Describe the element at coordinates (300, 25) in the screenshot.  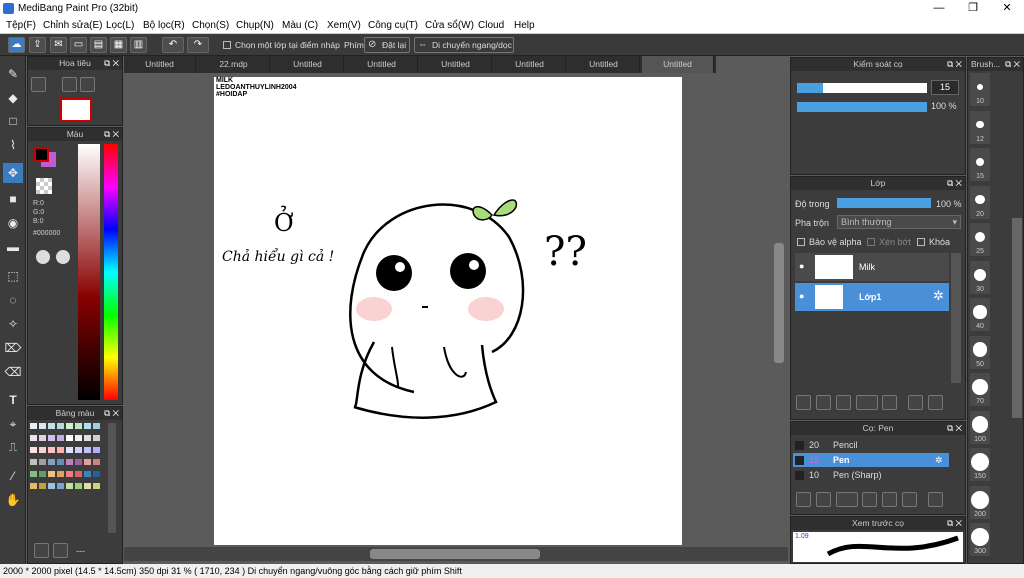
I see `menu-color: Màu (C)` at that location.